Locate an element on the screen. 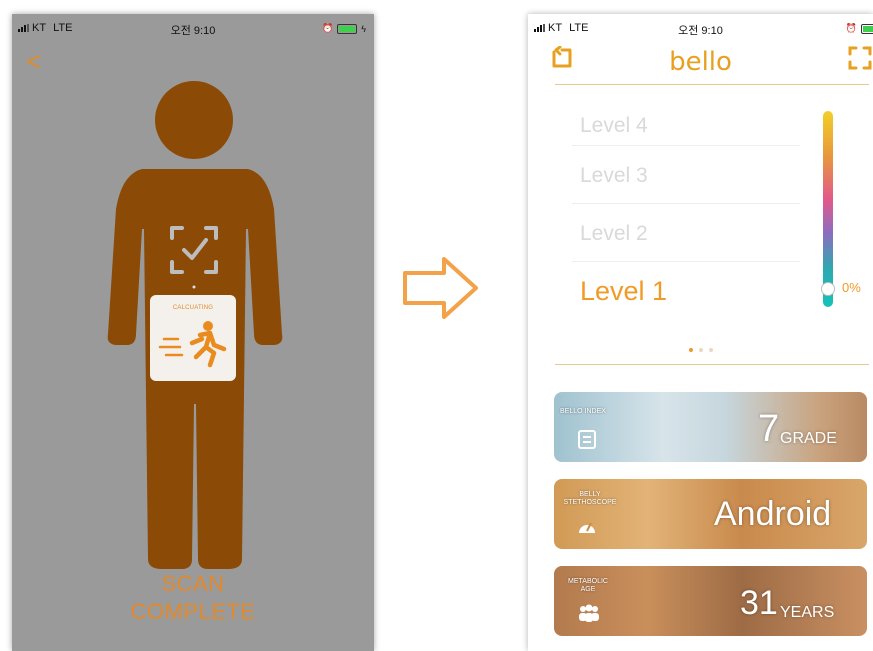 Image resolution: width=873 pixels, height=651 pixels. battery-icon is located at coordinates (867, 28).